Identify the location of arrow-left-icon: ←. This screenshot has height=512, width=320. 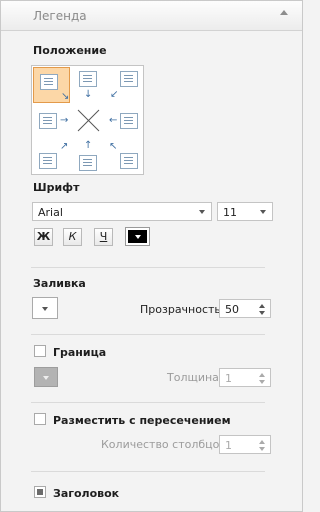
(113, 120).